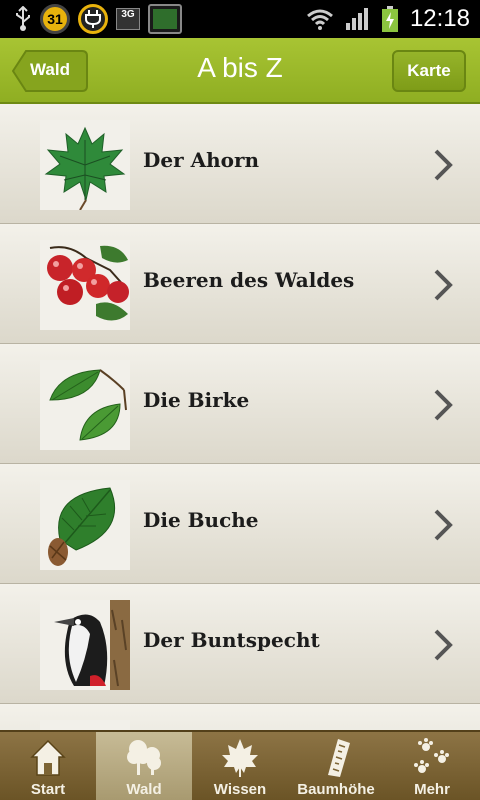 The image size is (480, 800). I want to click on trees-icon, so click(144, 757).